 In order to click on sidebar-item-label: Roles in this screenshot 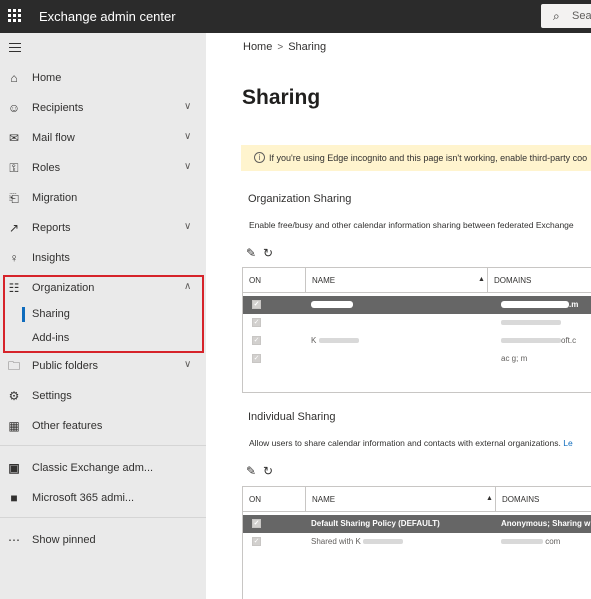, I will do `click(46, 168)`.